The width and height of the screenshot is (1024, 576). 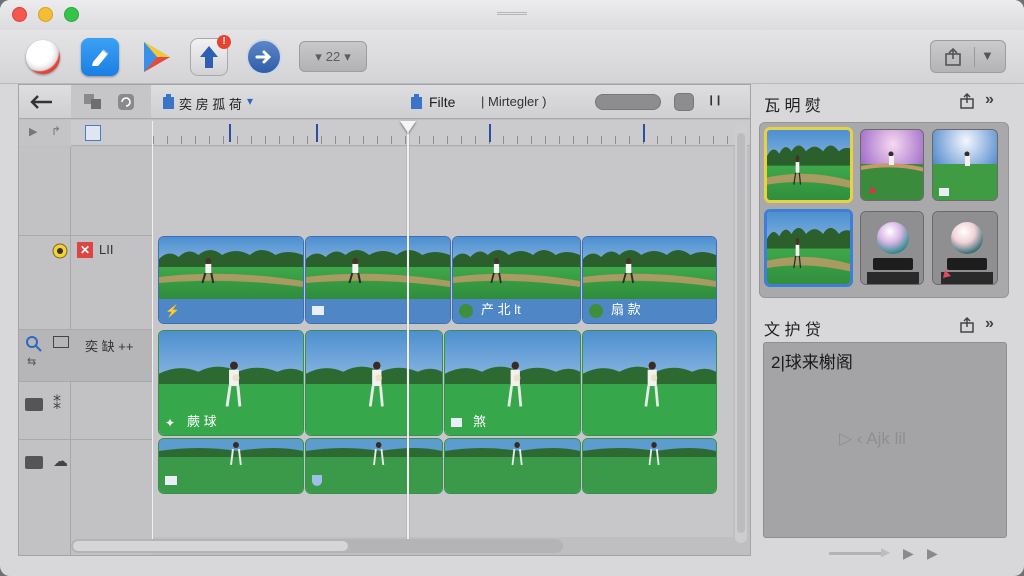 I want to click on video-clip: 产 北 lt, so click(x=516, y=280).